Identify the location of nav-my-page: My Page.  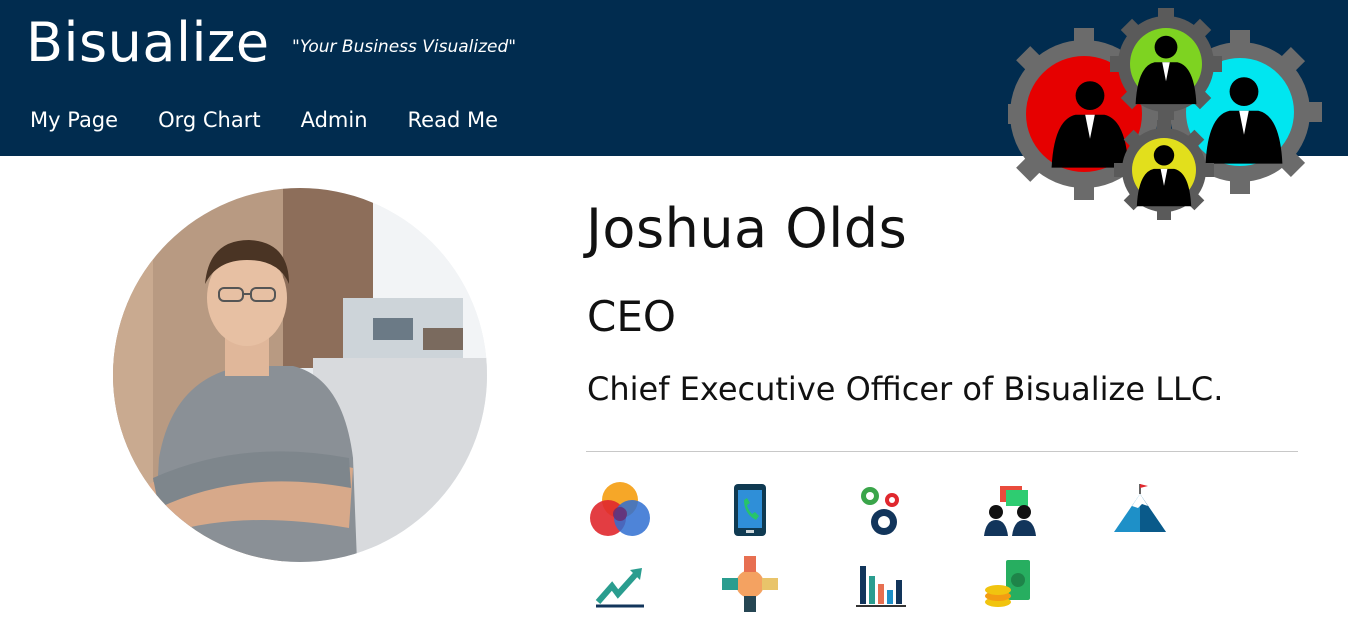
(74, 120).